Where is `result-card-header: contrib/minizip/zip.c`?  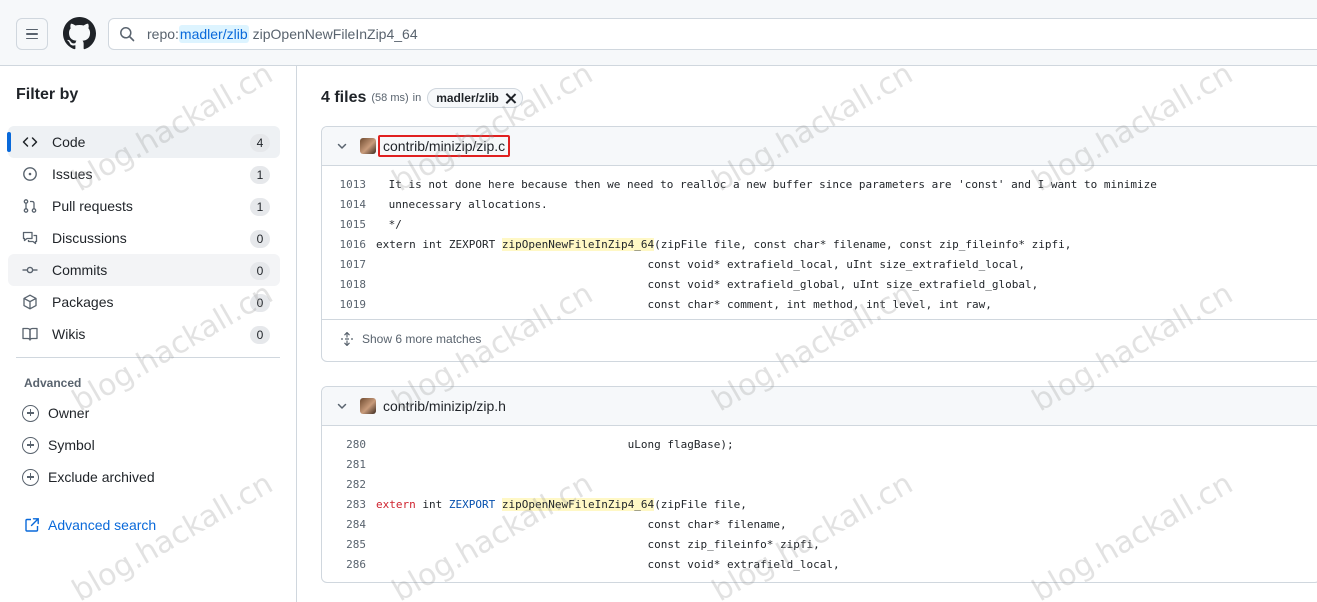
result-card-header: contrib/minizip/zip.c is located at coordinates (819, 146).